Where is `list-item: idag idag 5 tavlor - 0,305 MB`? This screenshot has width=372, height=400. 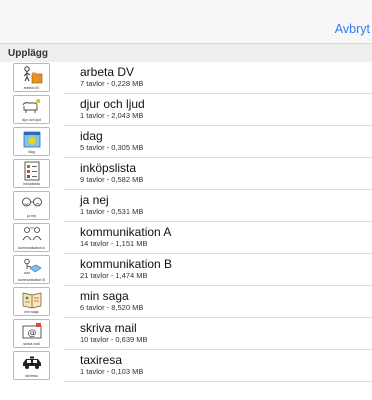 list-item: idag idag 5 tavlor - 0,305 MB is located at coordinates (186, 142).